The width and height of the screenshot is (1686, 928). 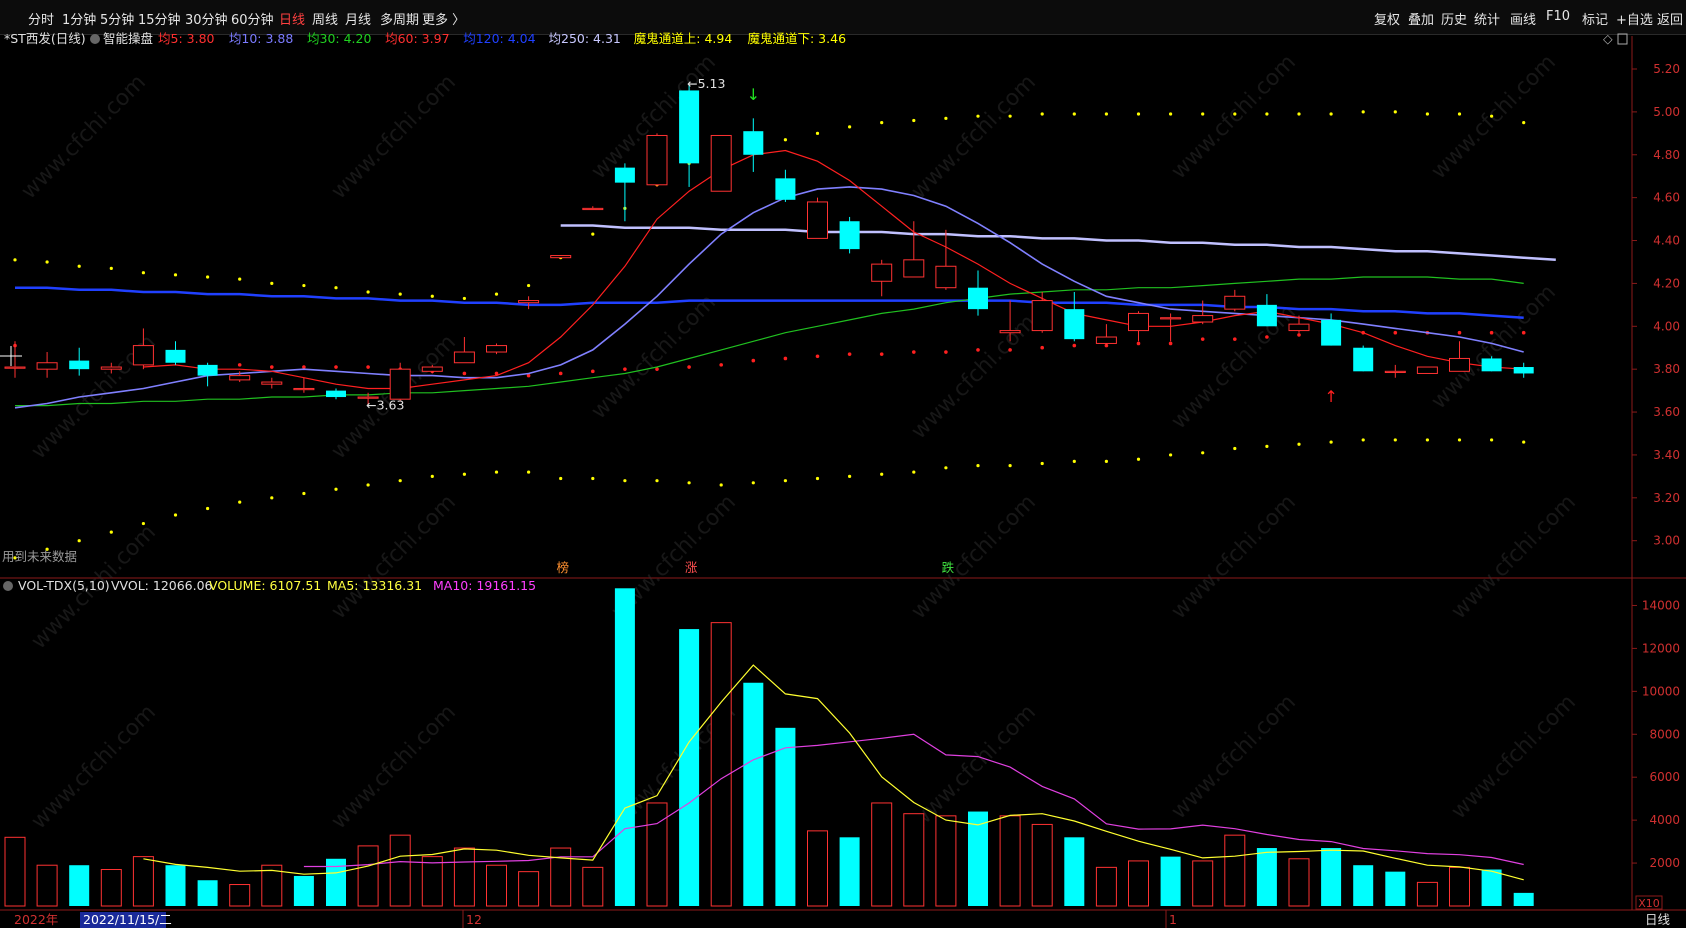 I want to click on price-tick-label-11: 5.20, so click(x=1666, y=69).